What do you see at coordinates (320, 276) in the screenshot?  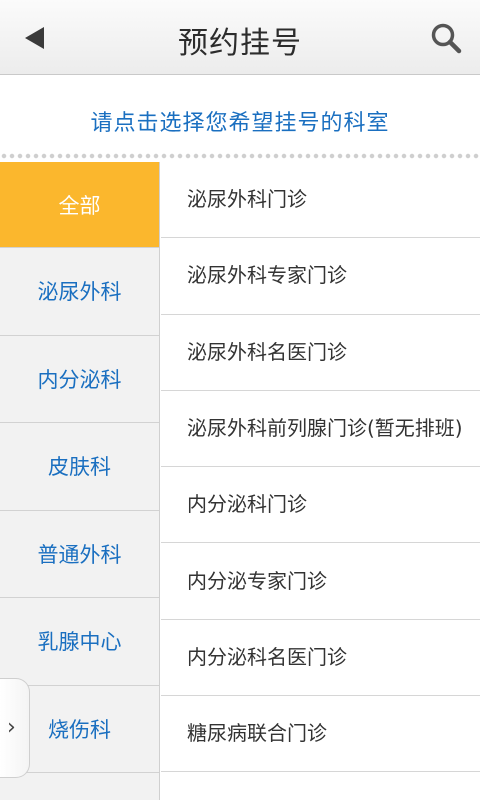 I see `department-item: 泌尿外科专家门诊` at bounding box center [320, 276].